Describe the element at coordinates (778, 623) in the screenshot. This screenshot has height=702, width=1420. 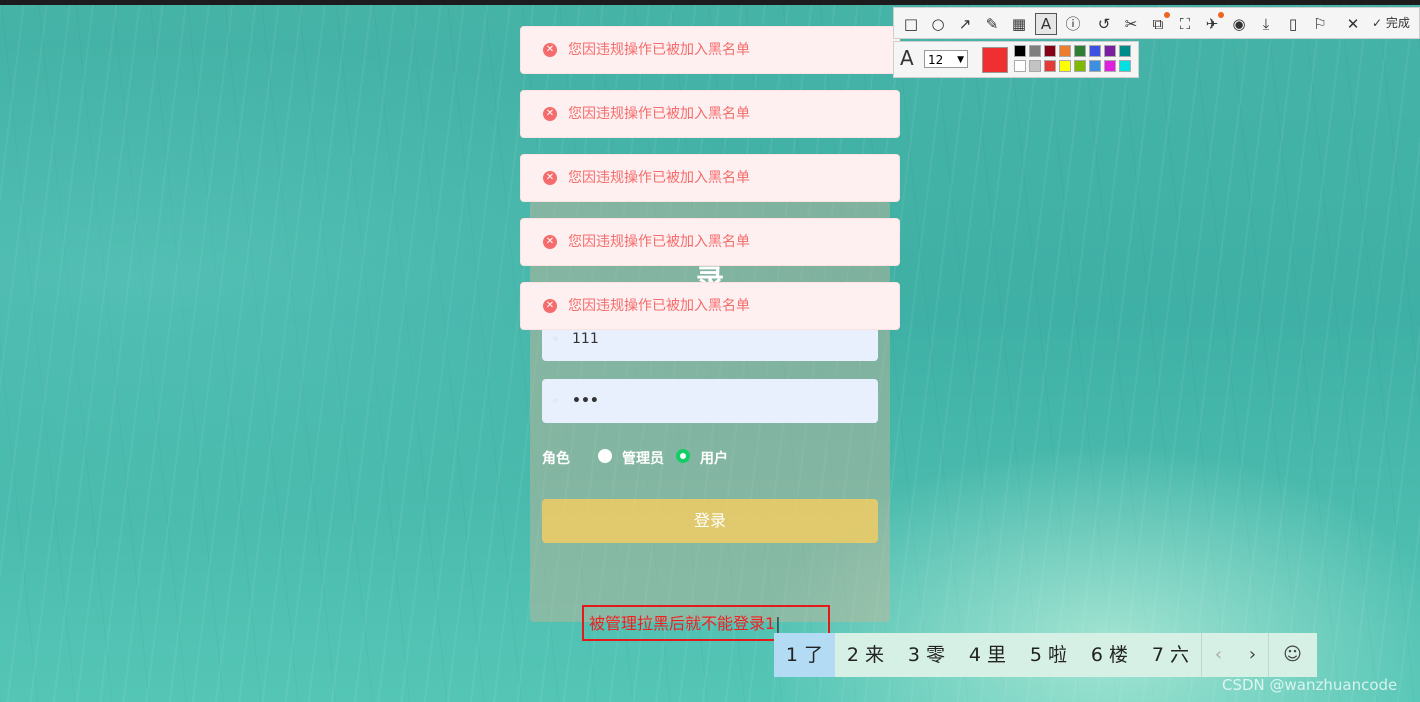
I see `text-cursor: |` at that location.